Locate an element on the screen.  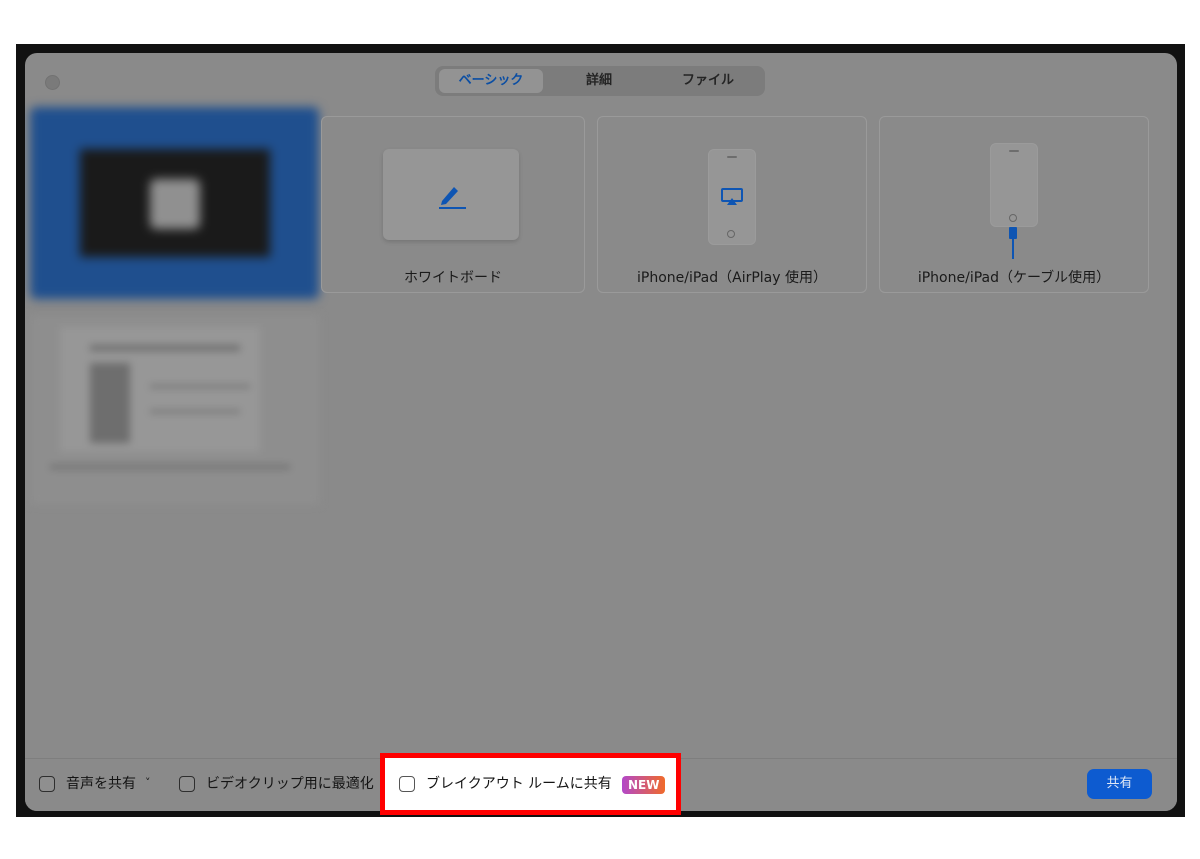
screen-preview is located at coordinates (175, 203).